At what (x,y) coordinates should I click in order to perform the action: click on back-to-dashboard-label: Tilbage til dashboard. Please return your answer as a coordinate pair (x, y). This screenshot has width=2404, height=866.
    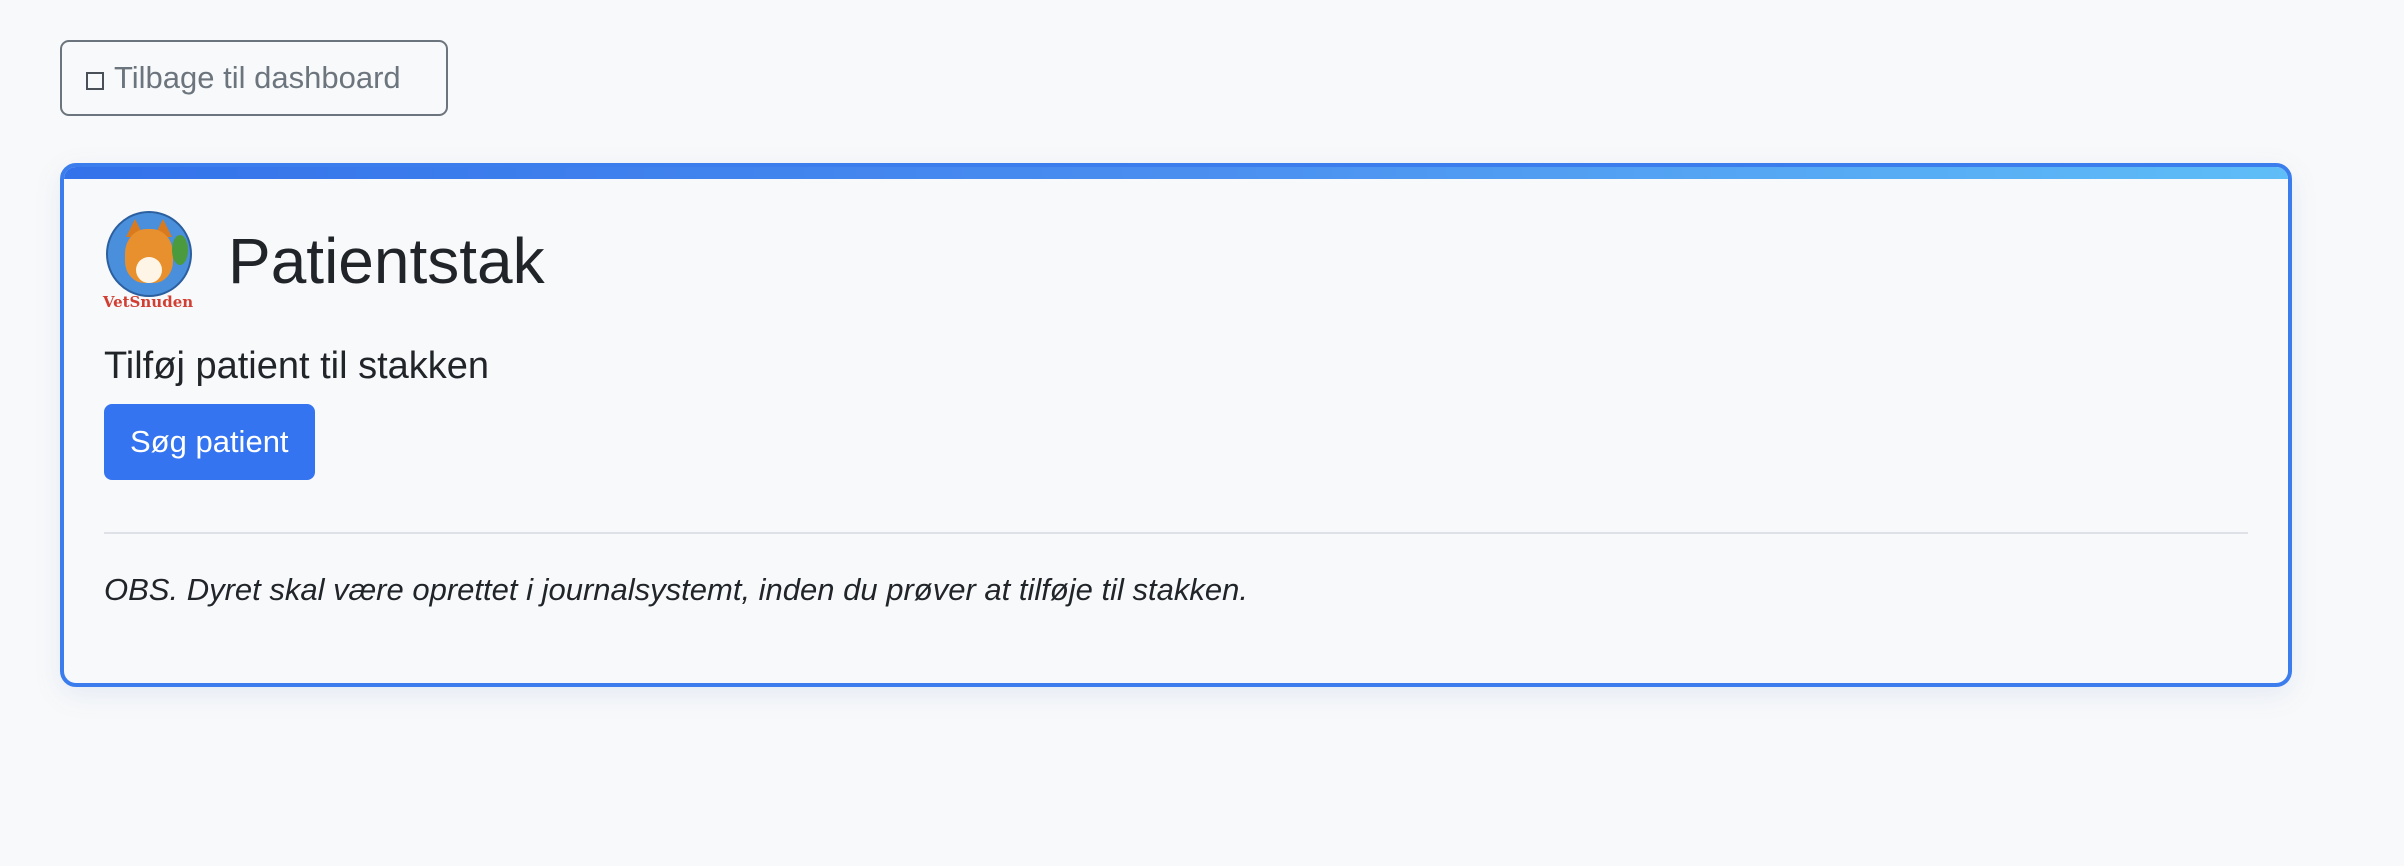
    Looking at the image, I should click on (257, 77).